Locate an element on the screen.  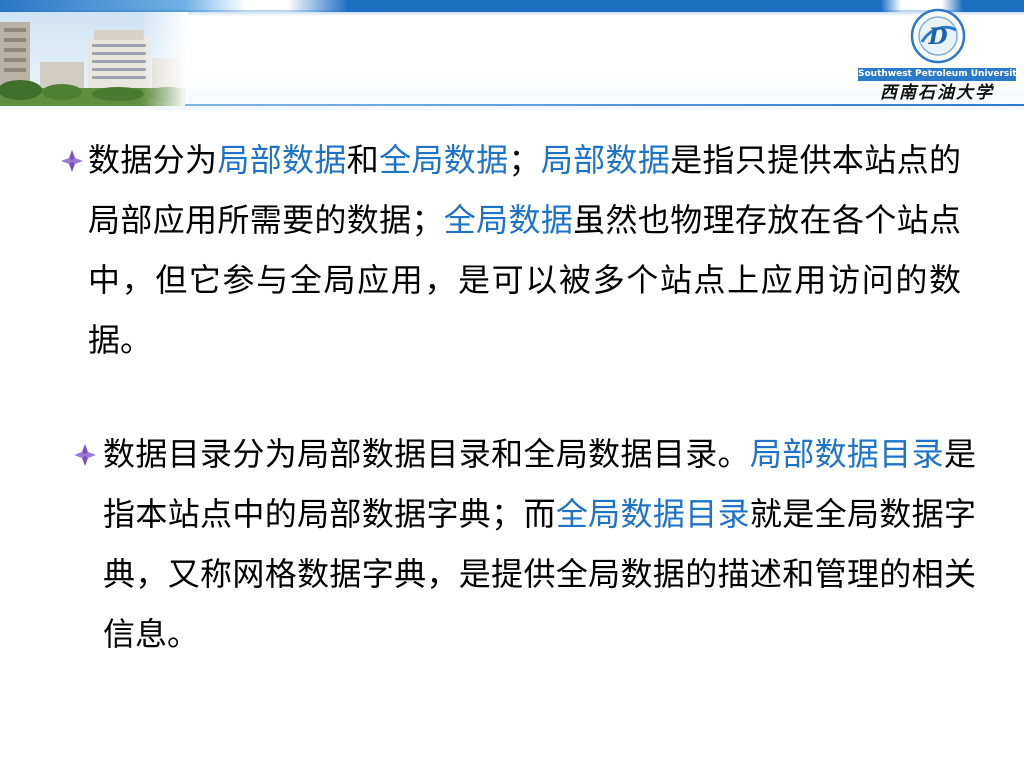
university-name-english: Southwest Petroleum University is located at coordinates (937, 74).